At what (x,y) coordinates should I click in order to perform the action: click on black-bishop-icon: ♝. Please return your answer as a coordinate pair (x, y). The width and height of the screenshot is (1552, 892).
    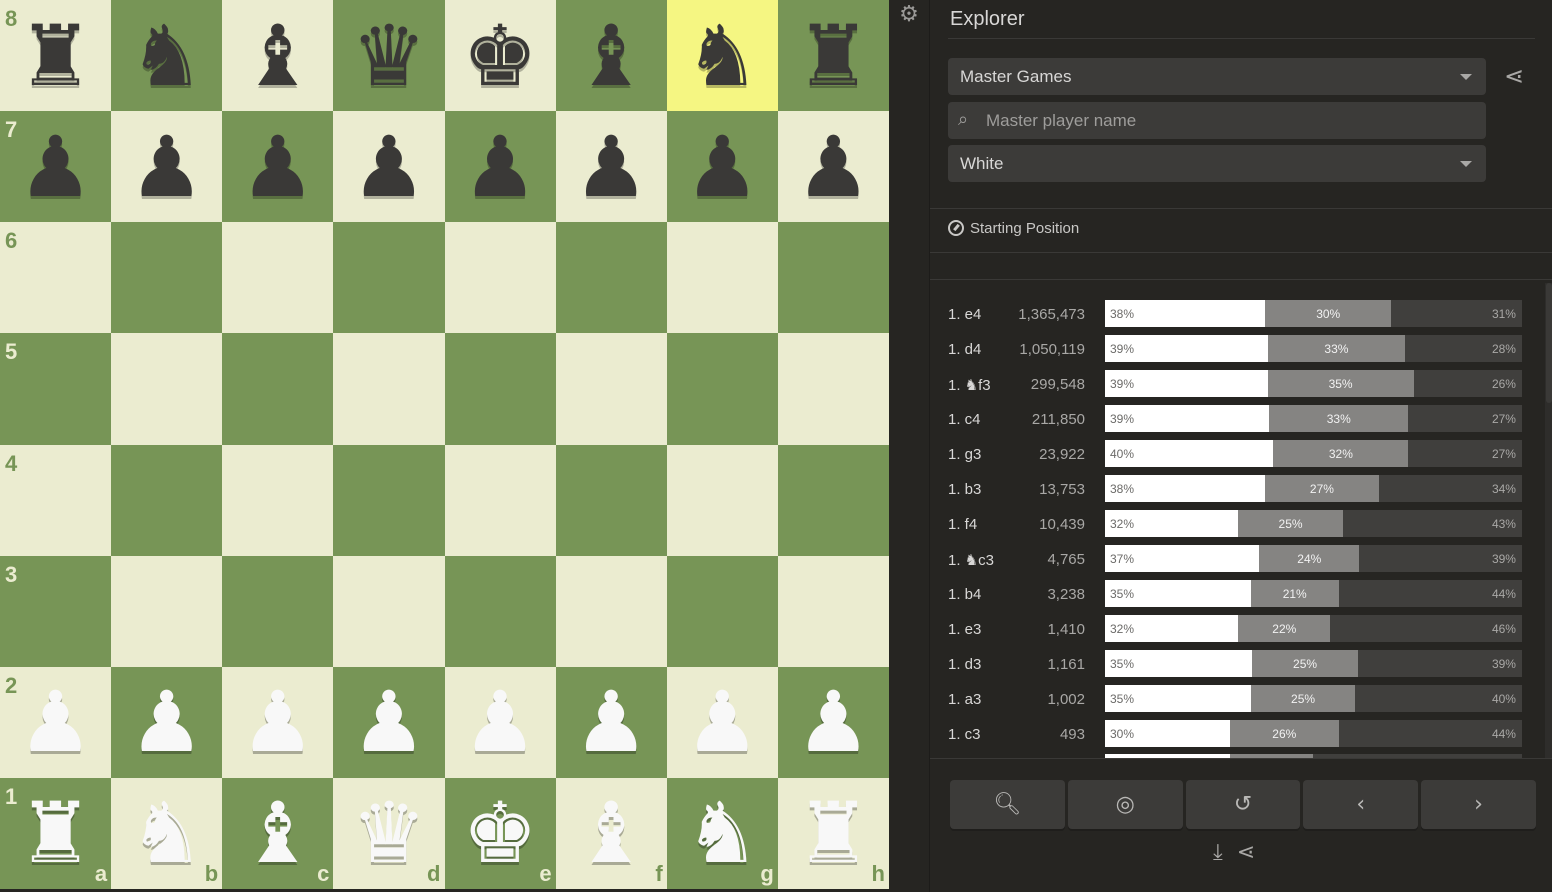
    Looking at the image, I should click on (611, 55).